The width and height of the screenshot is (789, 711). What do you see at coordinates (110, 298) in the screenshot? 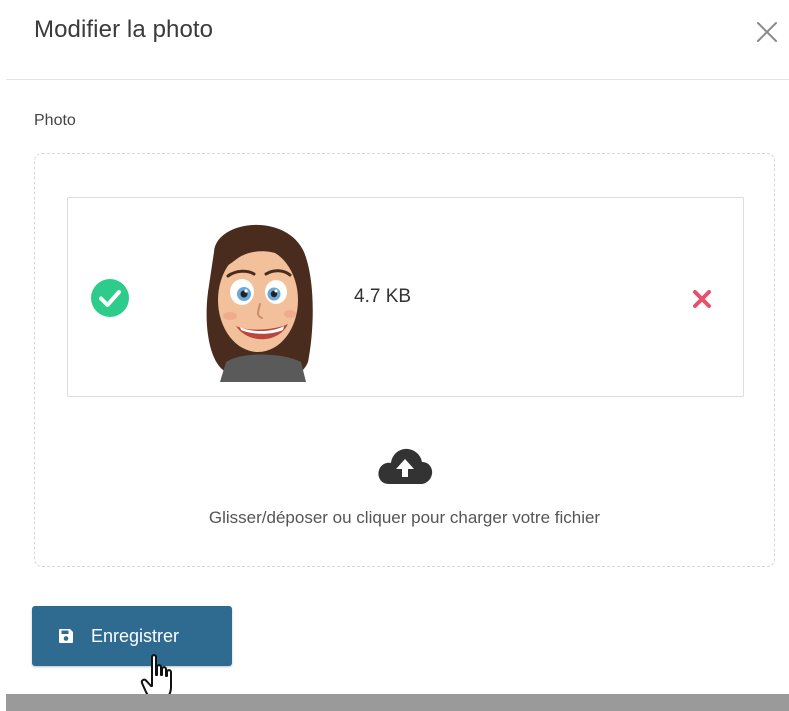
I see `check-circle-icon` at bounding box center [110, 298].